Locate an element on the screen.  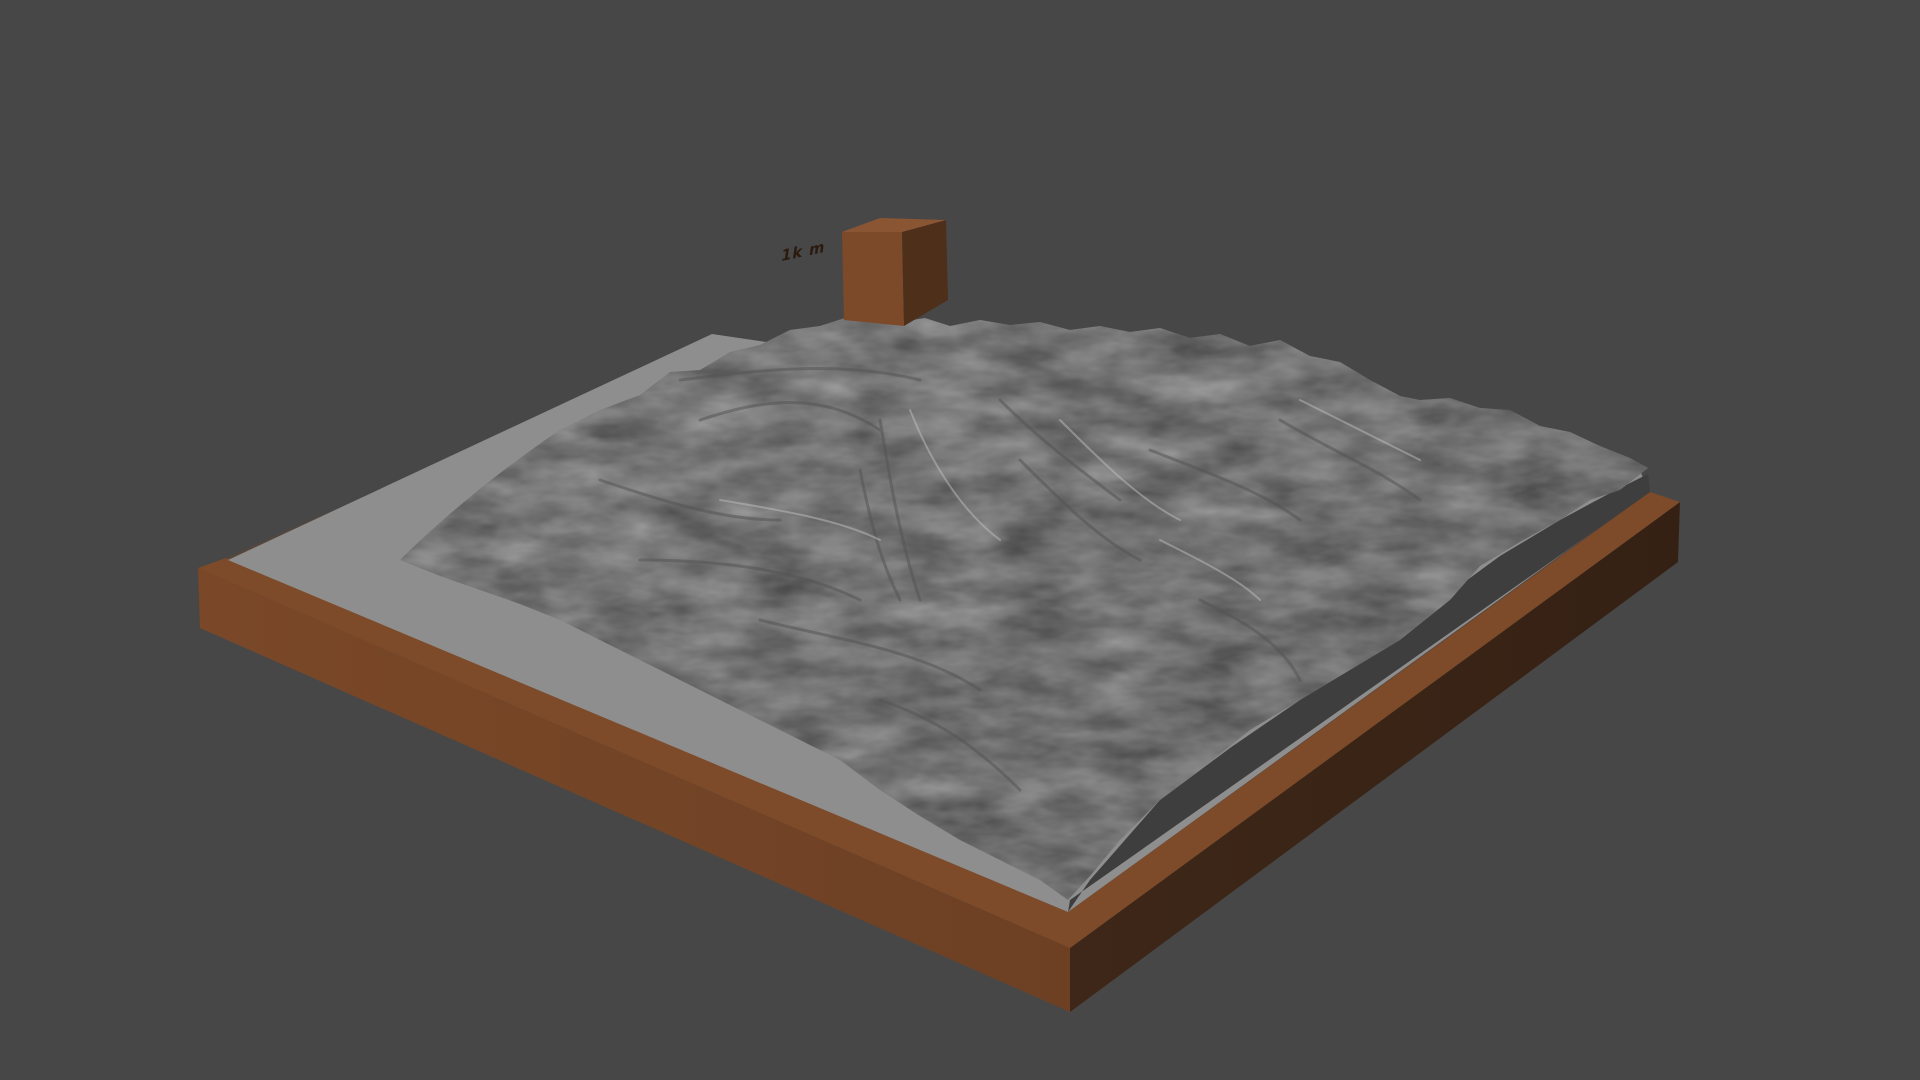
scale-tag-front is located at coordinates (873, 279).